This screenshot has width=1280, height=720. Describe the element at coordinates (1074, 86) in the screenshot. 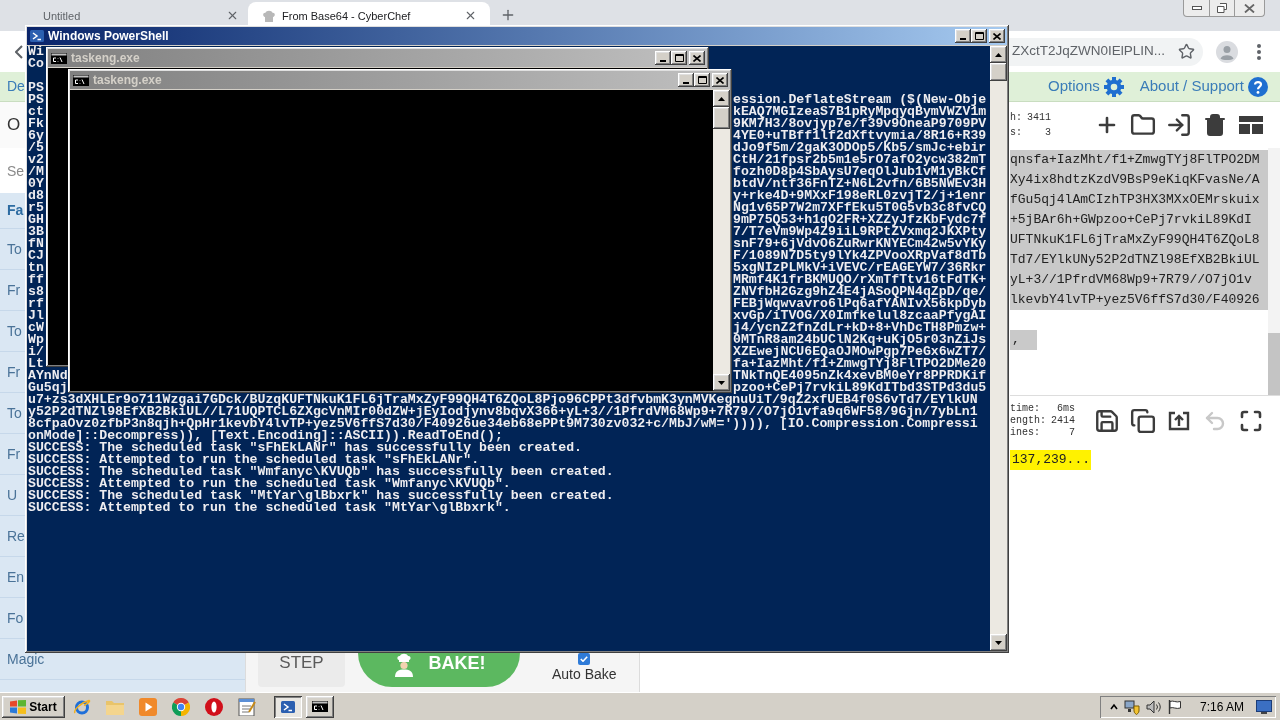

I see `options-link: Options` at that location.